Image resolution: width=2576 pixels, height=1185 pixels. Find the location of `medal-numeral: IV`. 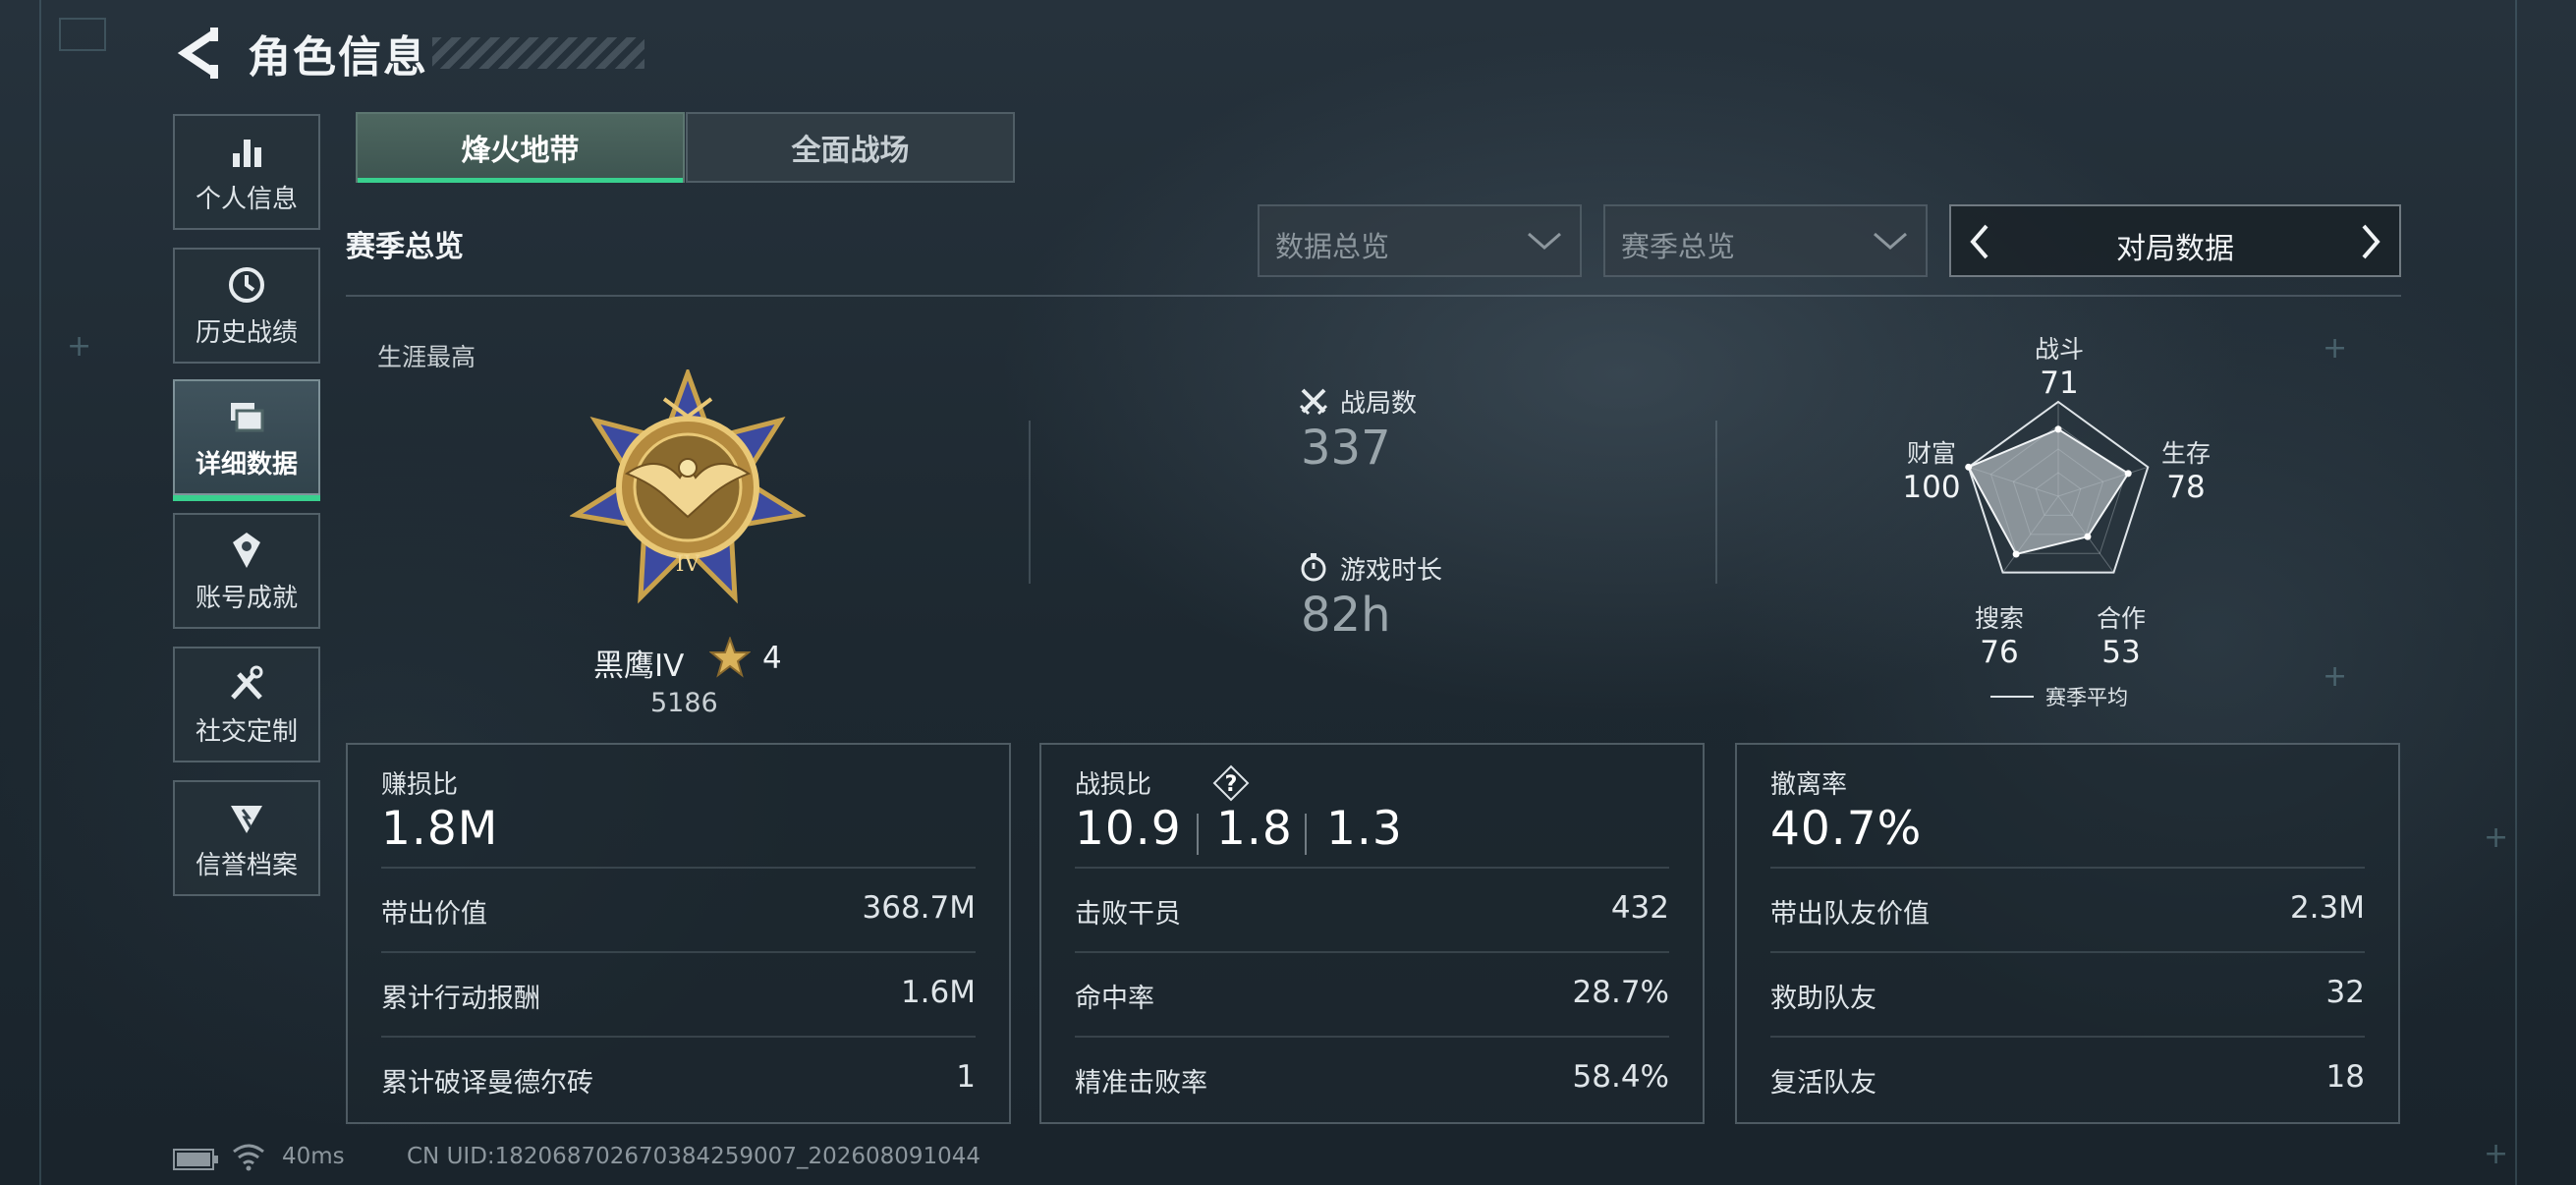

medal-numeral: IV is located at coordinates (688, 565).